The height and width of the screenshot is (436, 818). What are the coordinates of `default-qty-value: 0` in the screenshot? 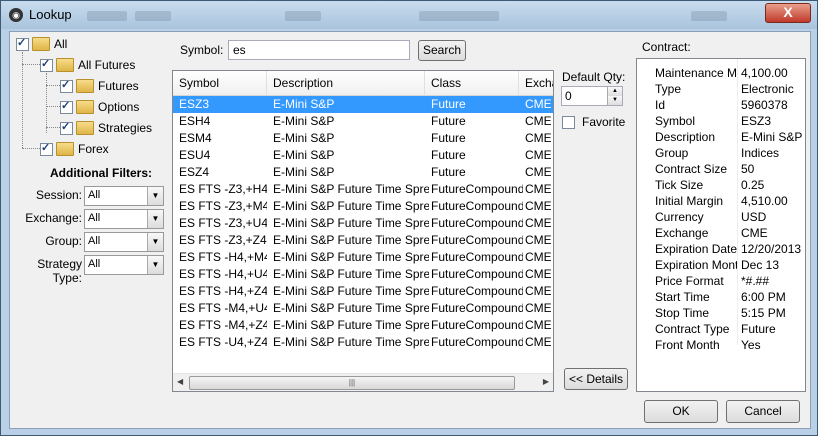 It's located at (568, 96).